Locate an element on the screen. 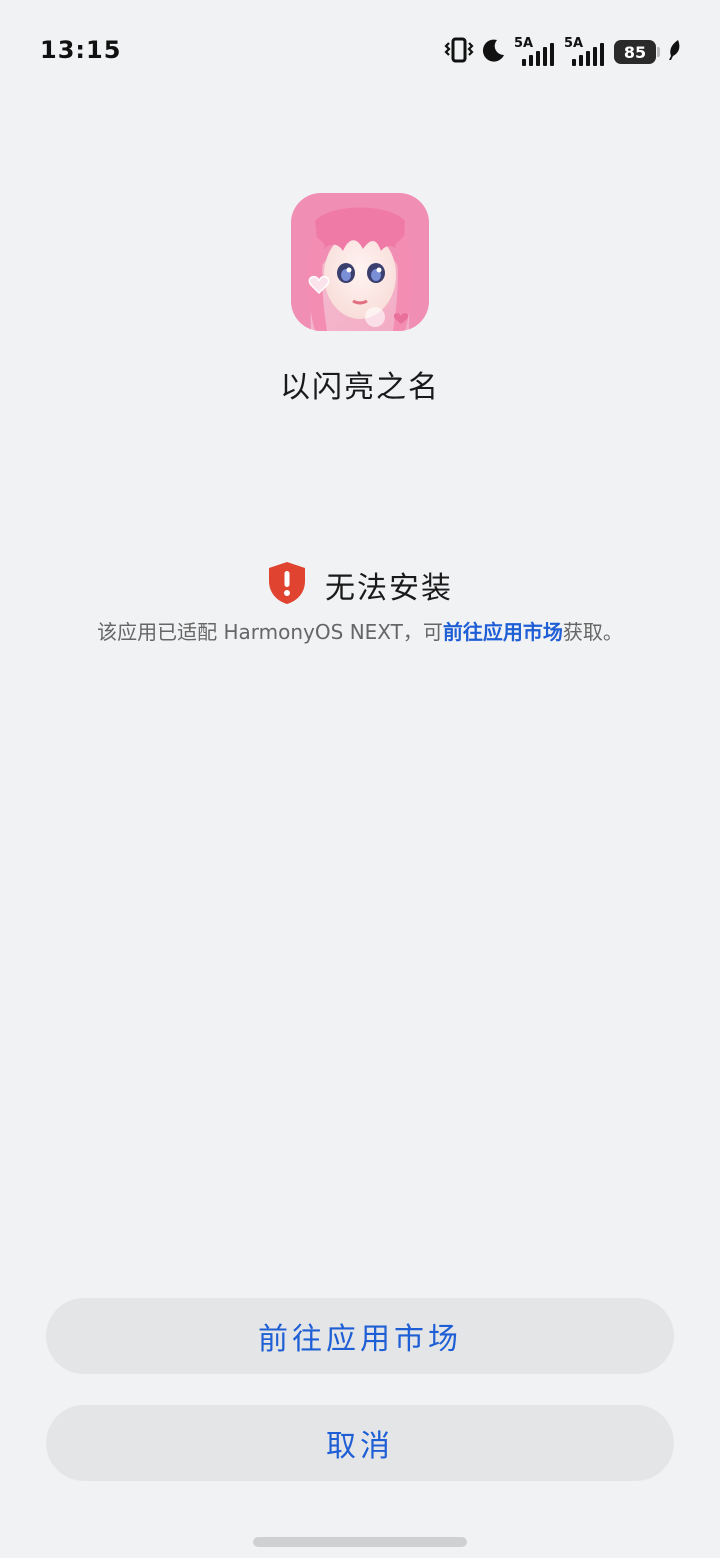  cancel-button: 取消 is located at coordinates (360, 1443).